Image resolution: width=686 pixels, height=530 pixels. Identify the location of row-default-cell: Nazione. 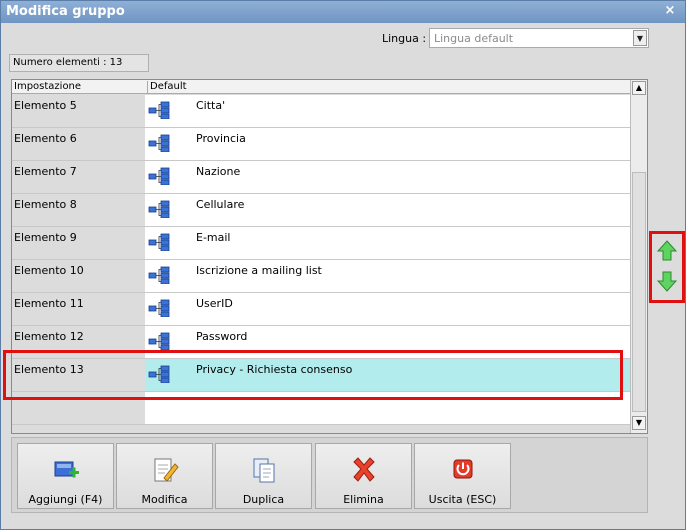
(387, 177).